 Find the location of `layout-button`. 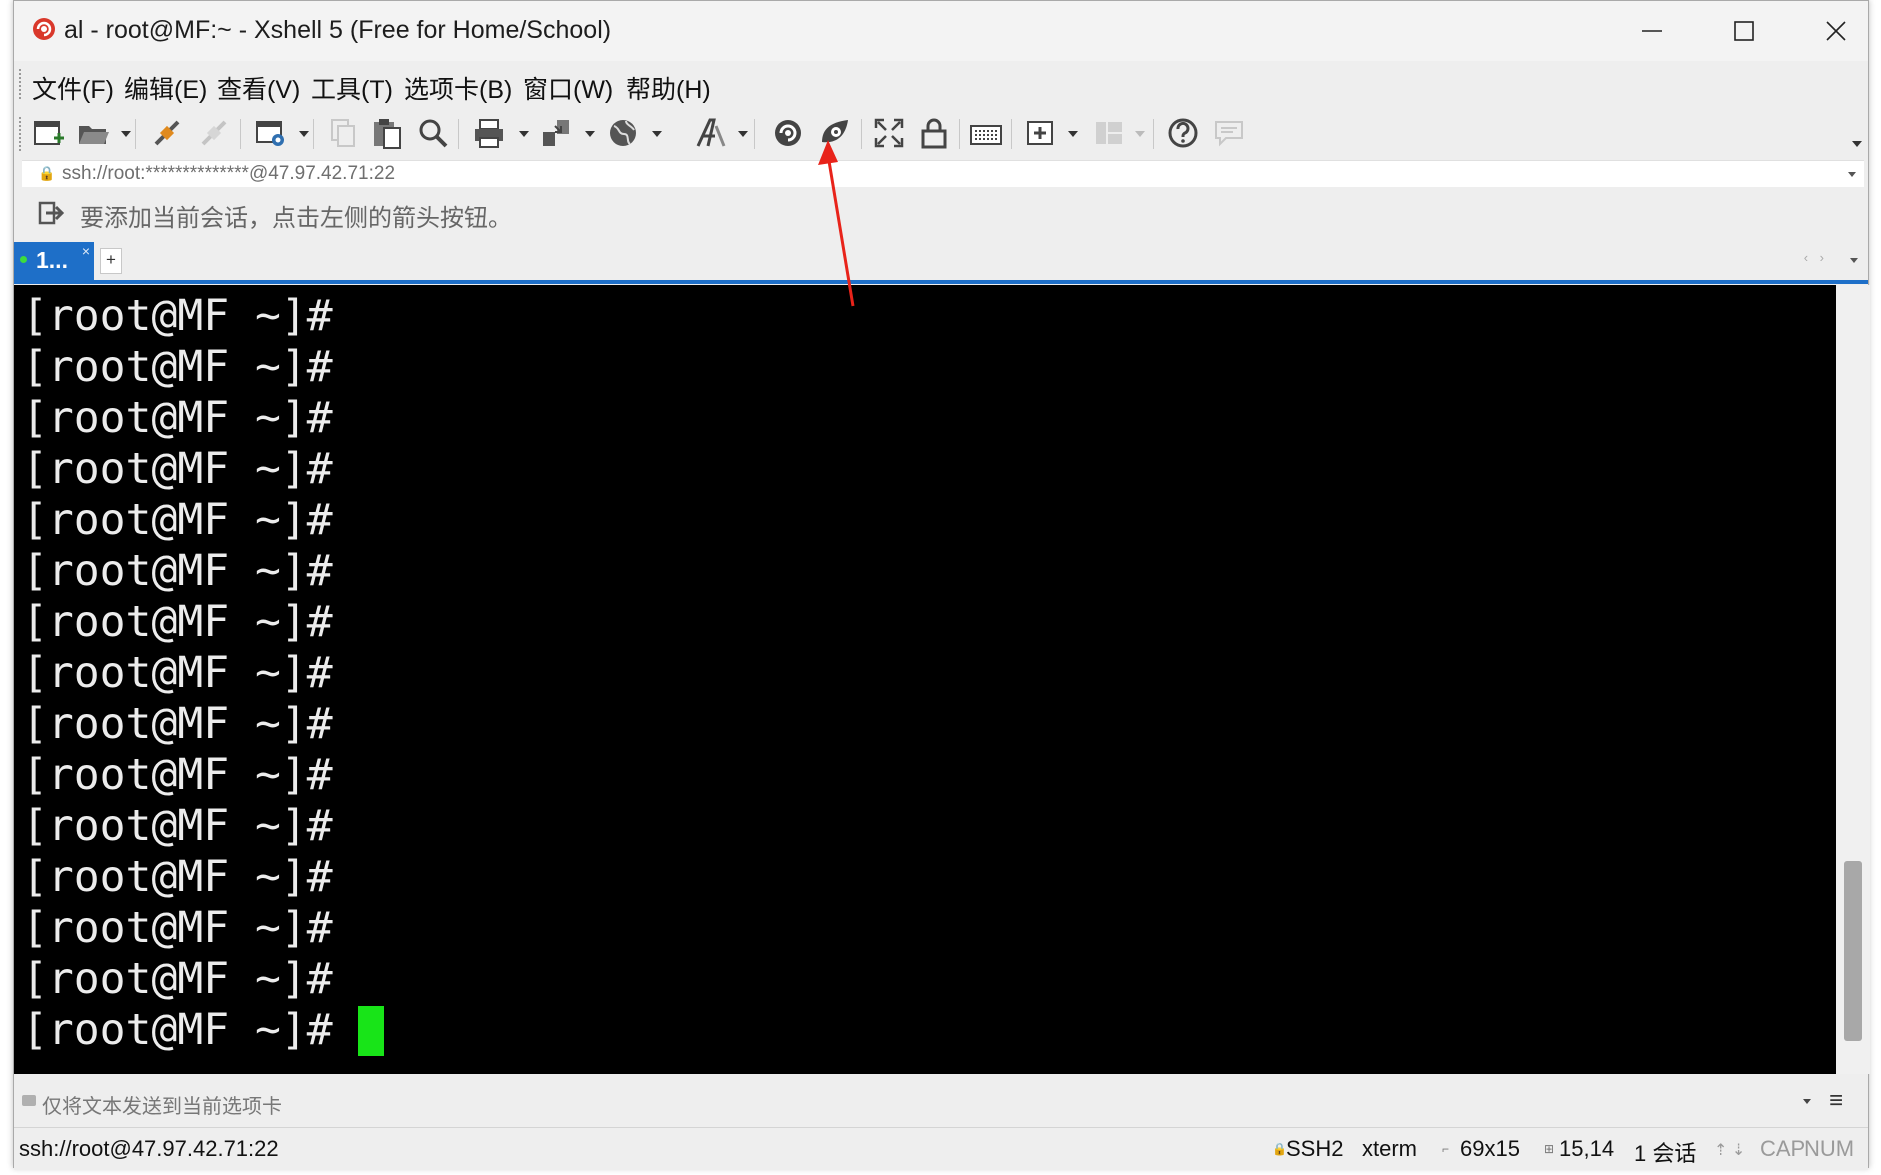

layout-button is located at coordinates (1109, 133).